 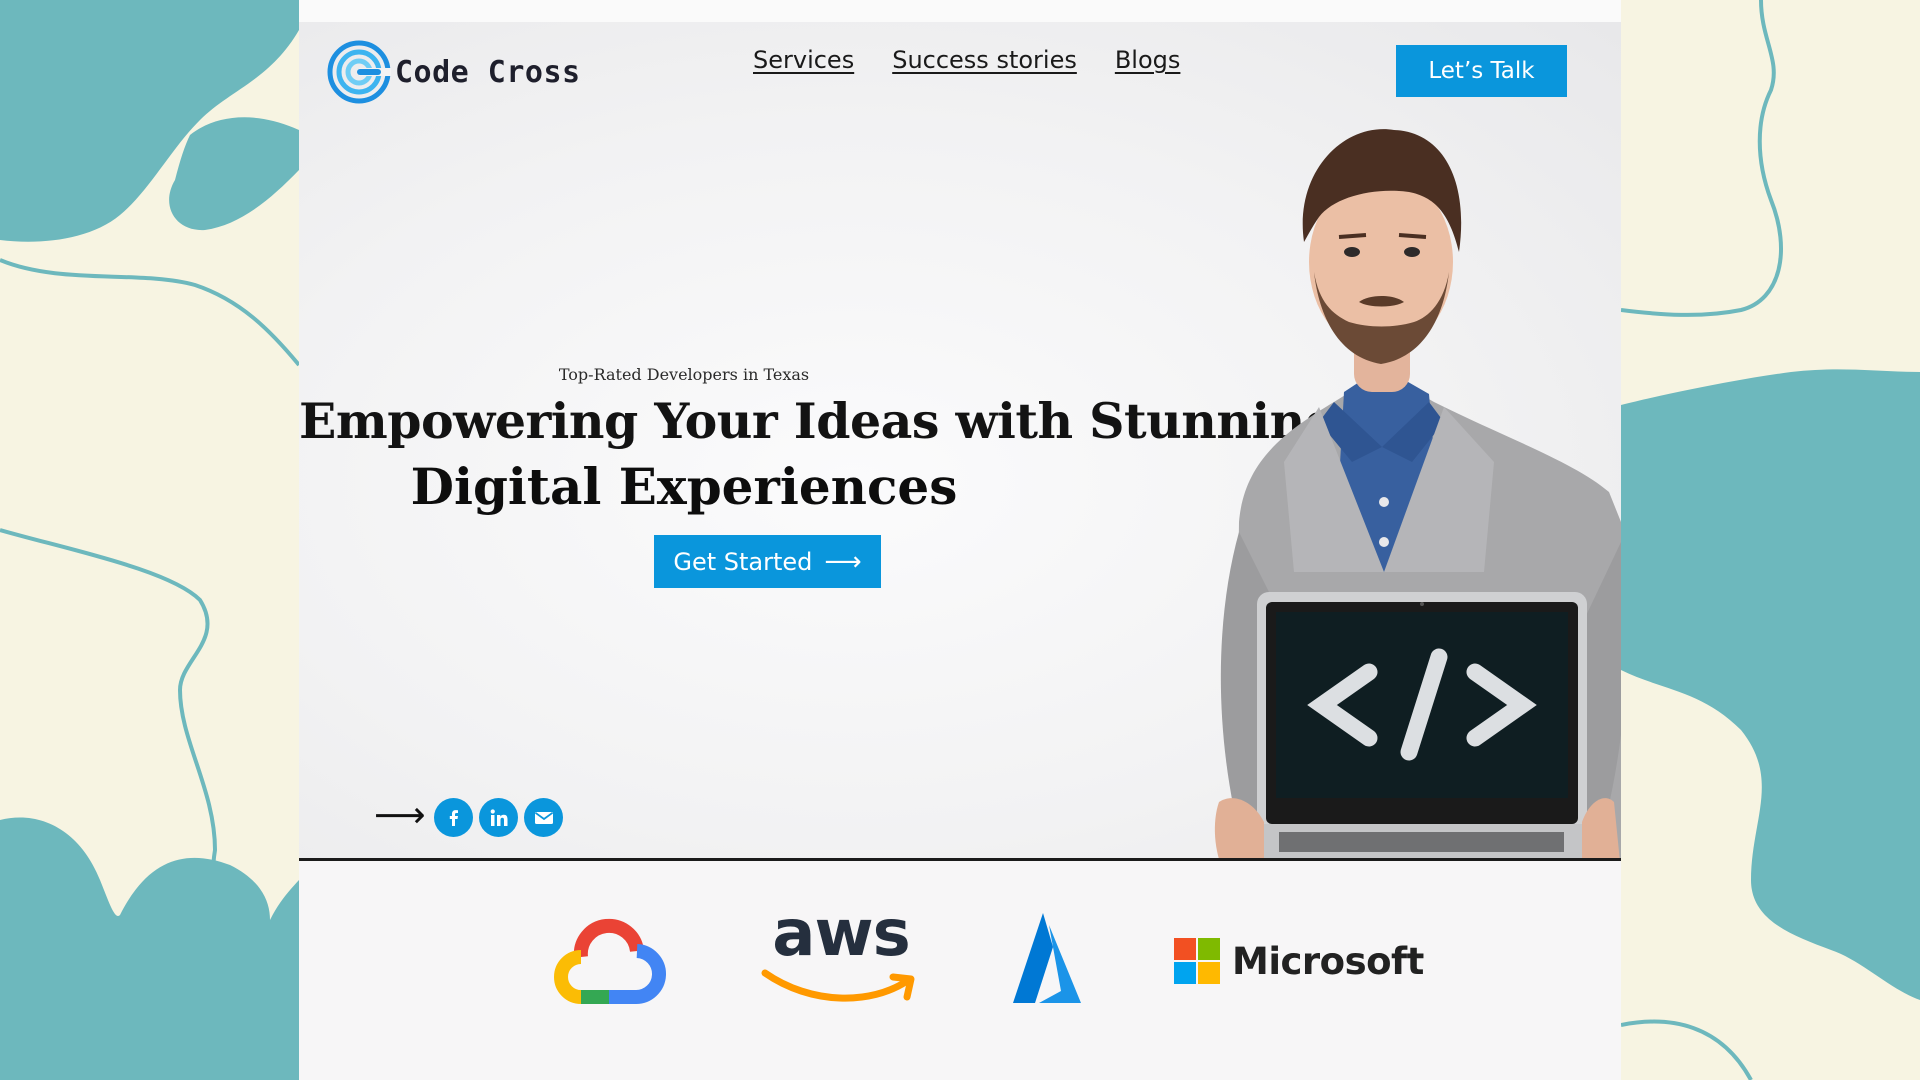 I want to click on get-started-button: Get Started ⟶, so click(x=767, y=561).